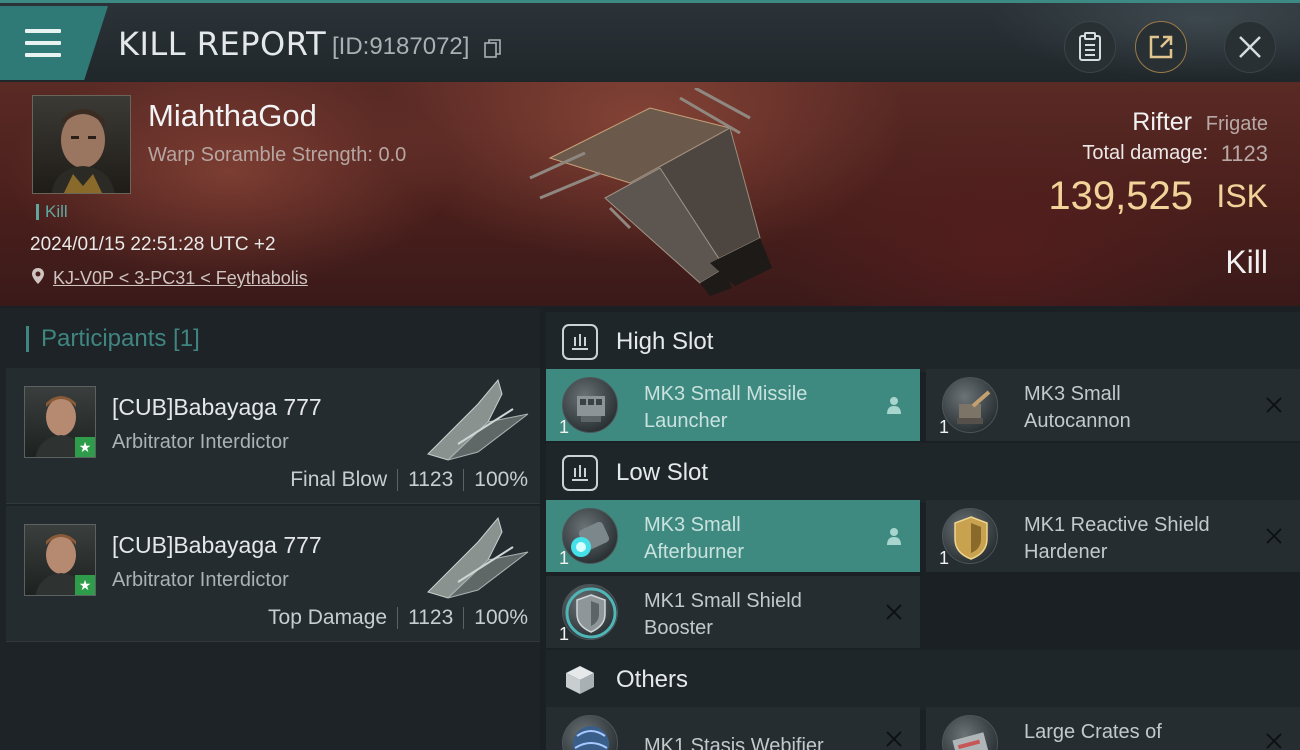  What do you see at coordinates (1093, 732) in the screenshot?
I see `module-name: Large Crates of` at bounding box center [1093, 732].